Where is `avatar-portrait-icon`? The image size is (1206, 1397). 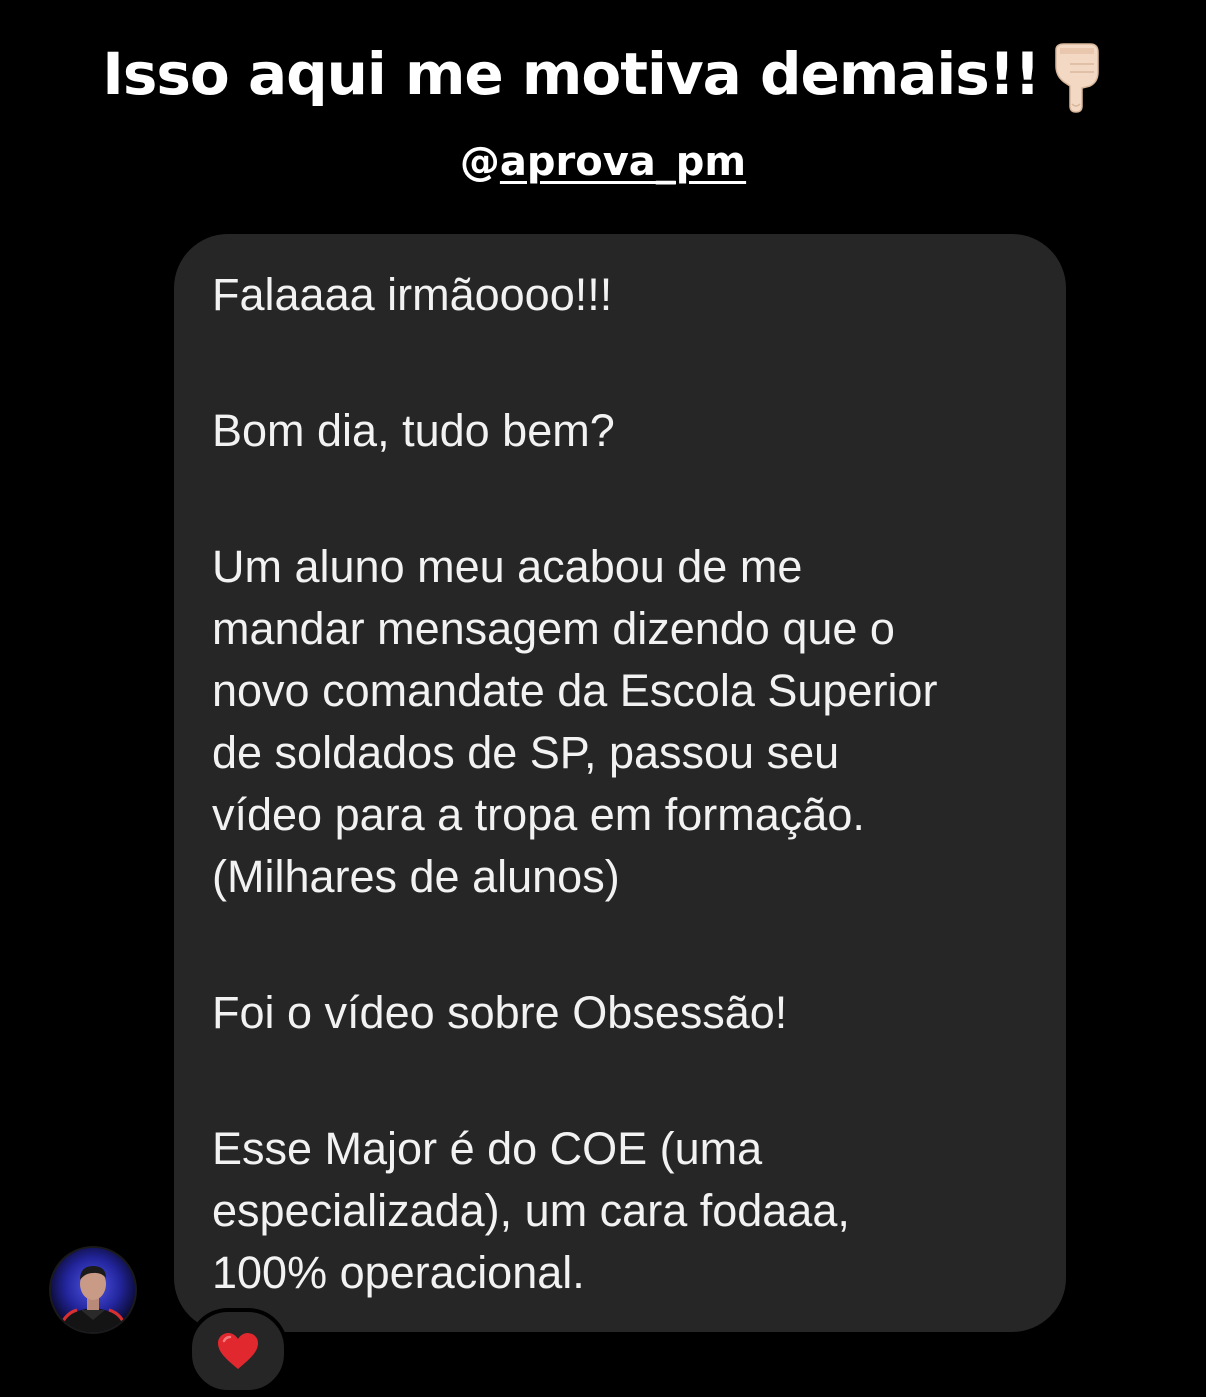 avatar-portrait-icon is located at coordinates (93, 1290).